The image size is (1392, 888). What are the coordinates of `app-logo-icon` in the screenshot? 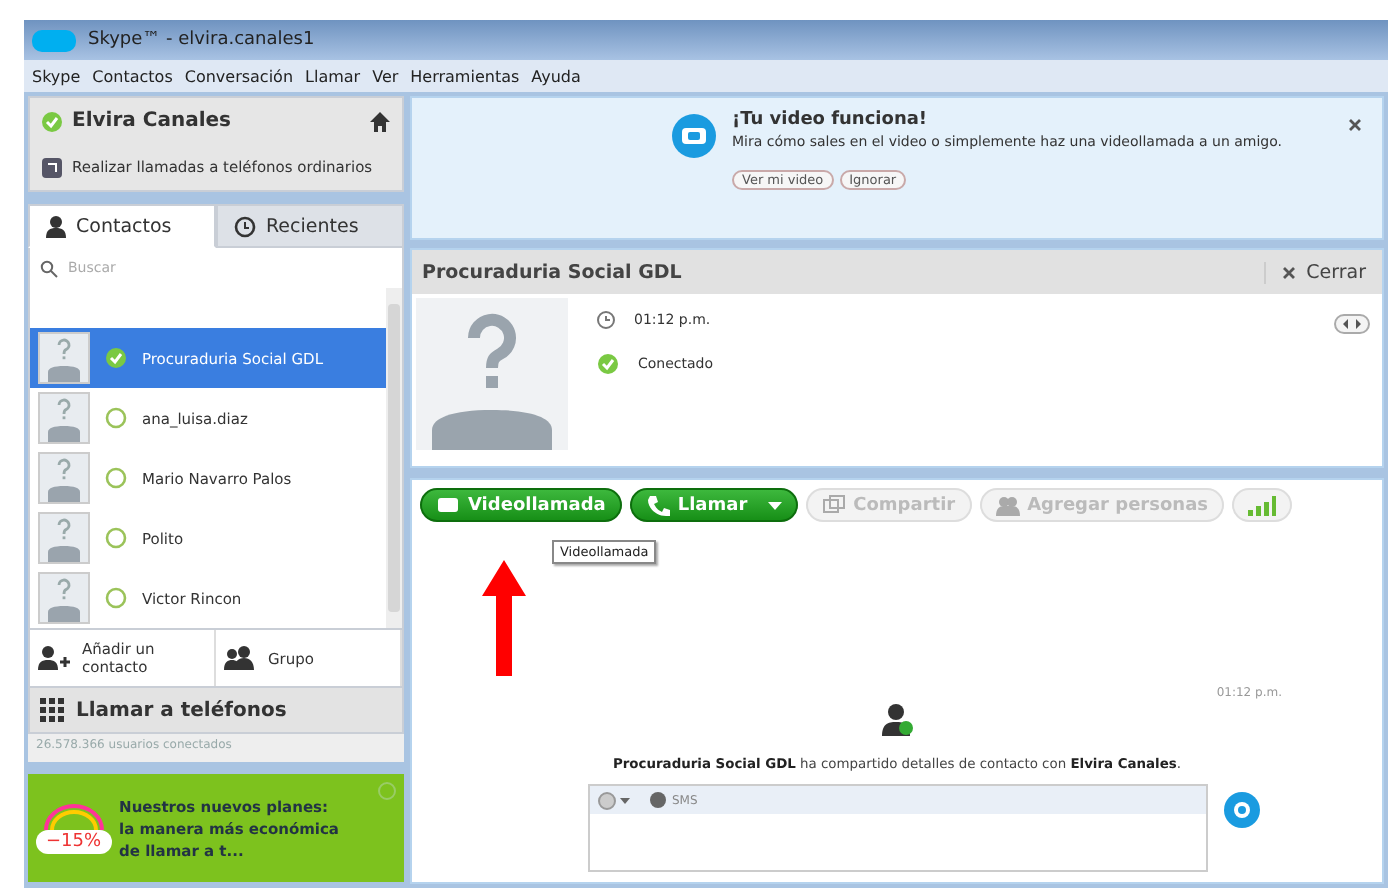 It's located at (54, 40).